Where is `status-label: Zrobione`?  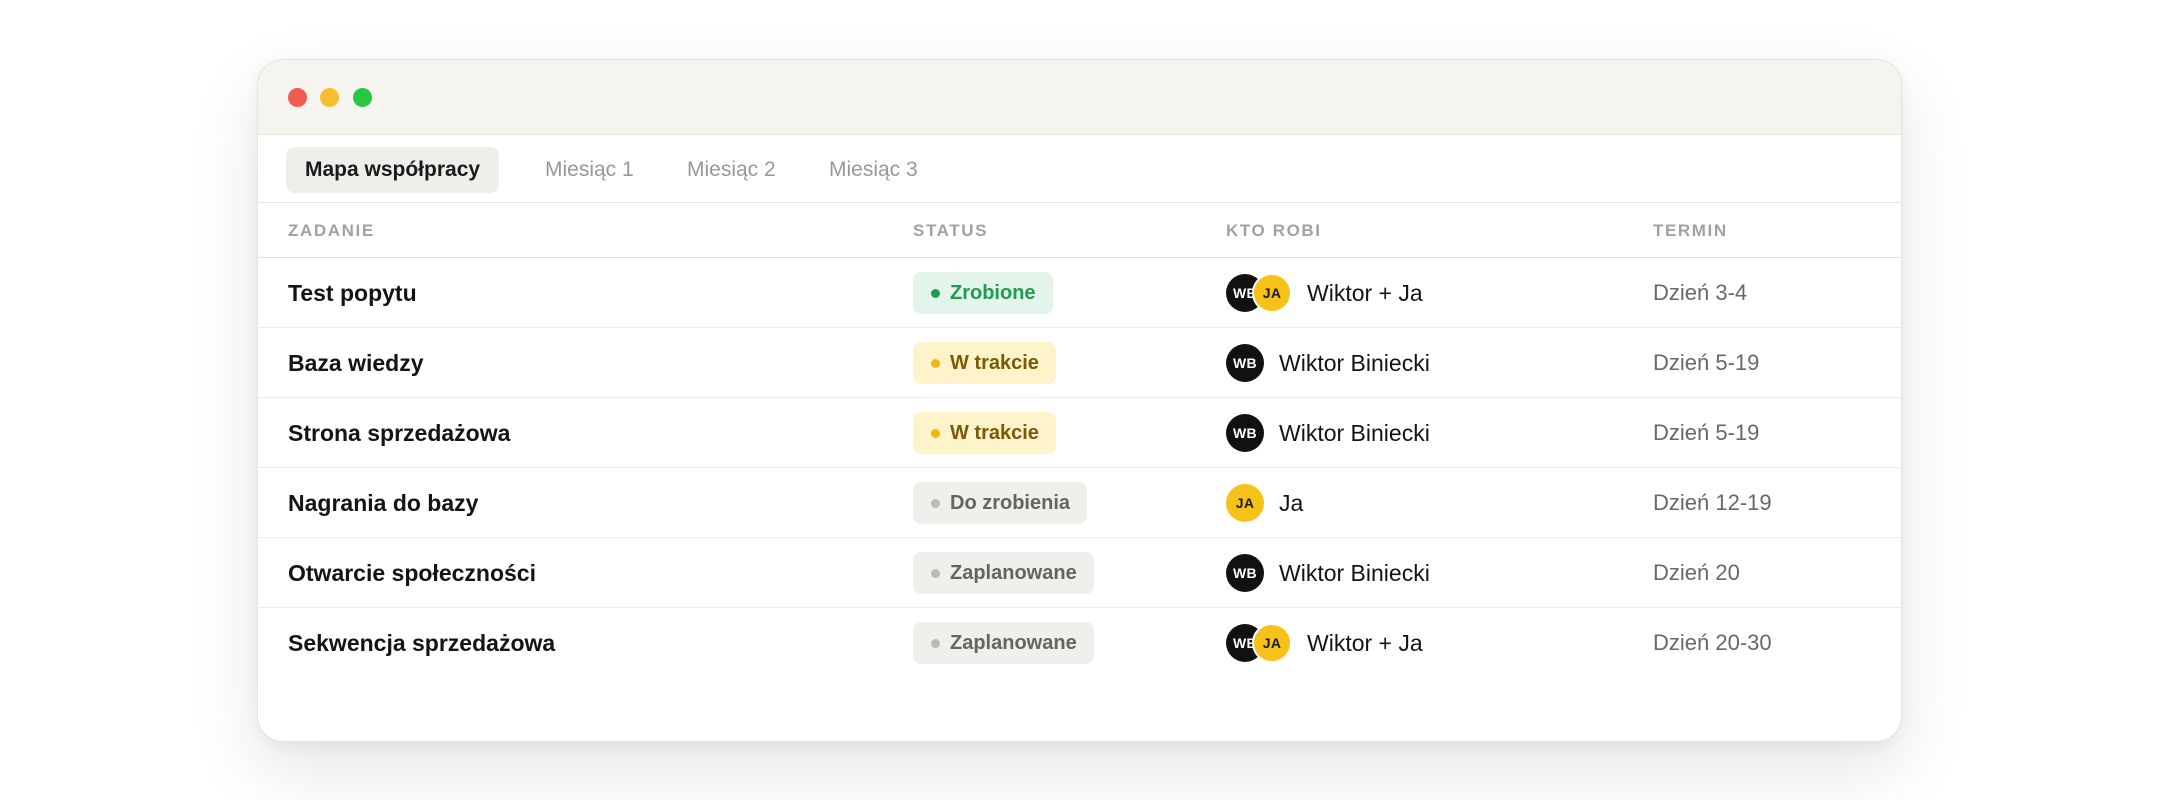
status-label: Zrobione is located at coordinates (993, 292).